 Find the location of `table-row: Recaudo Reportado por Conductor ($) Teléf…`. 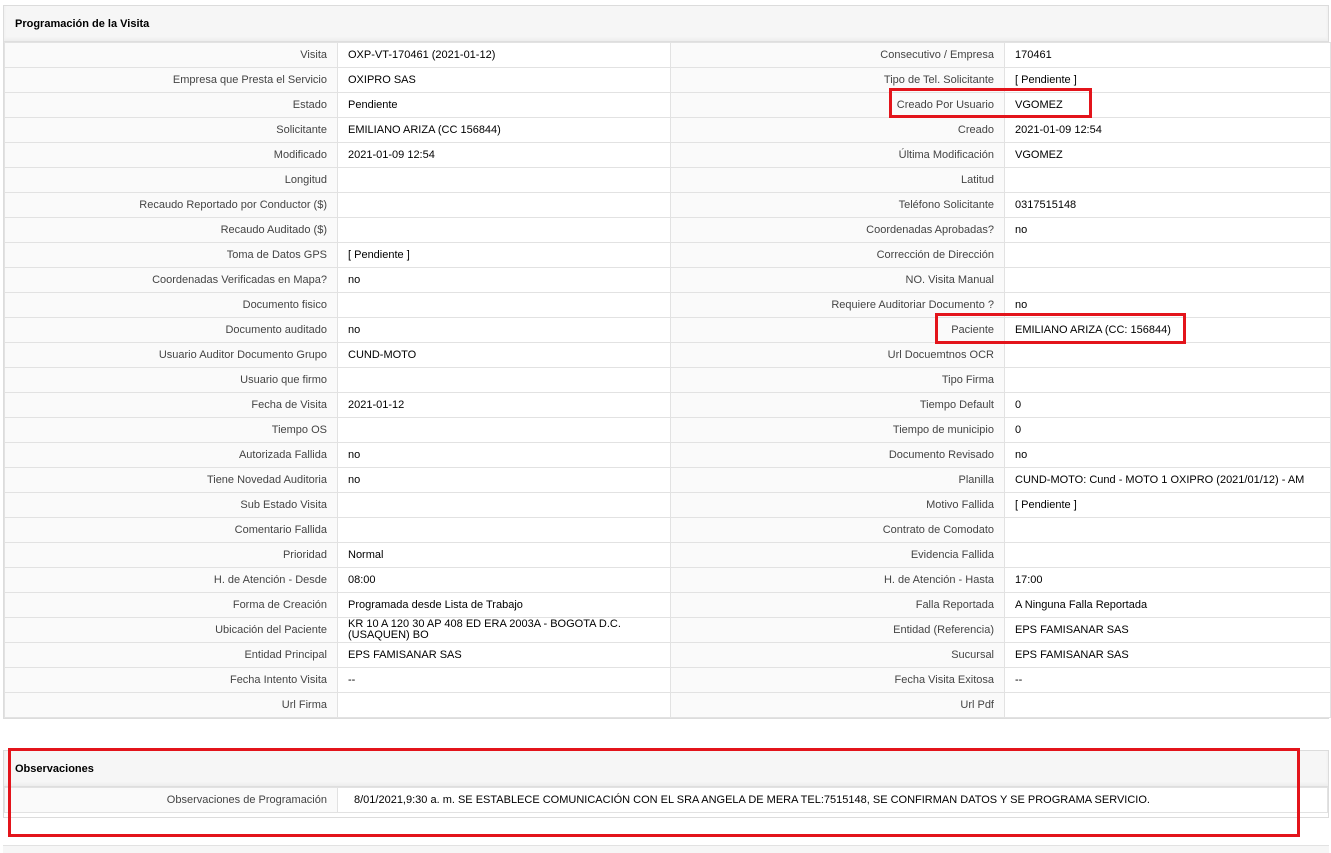

table-row: Recaudo Reportado por Conductor ($) Teléf… is located at coordinates (667, 205).